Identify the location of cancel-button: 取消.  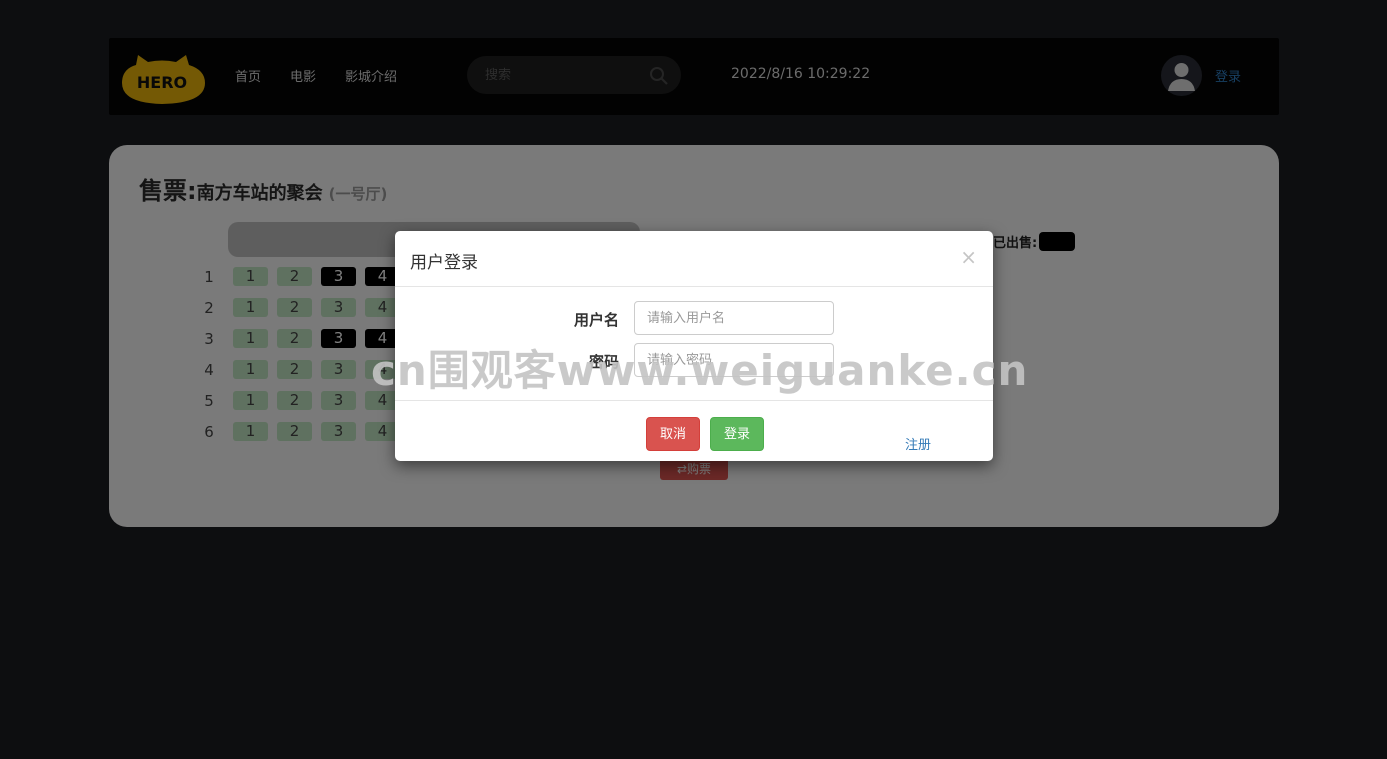
(673, 434).